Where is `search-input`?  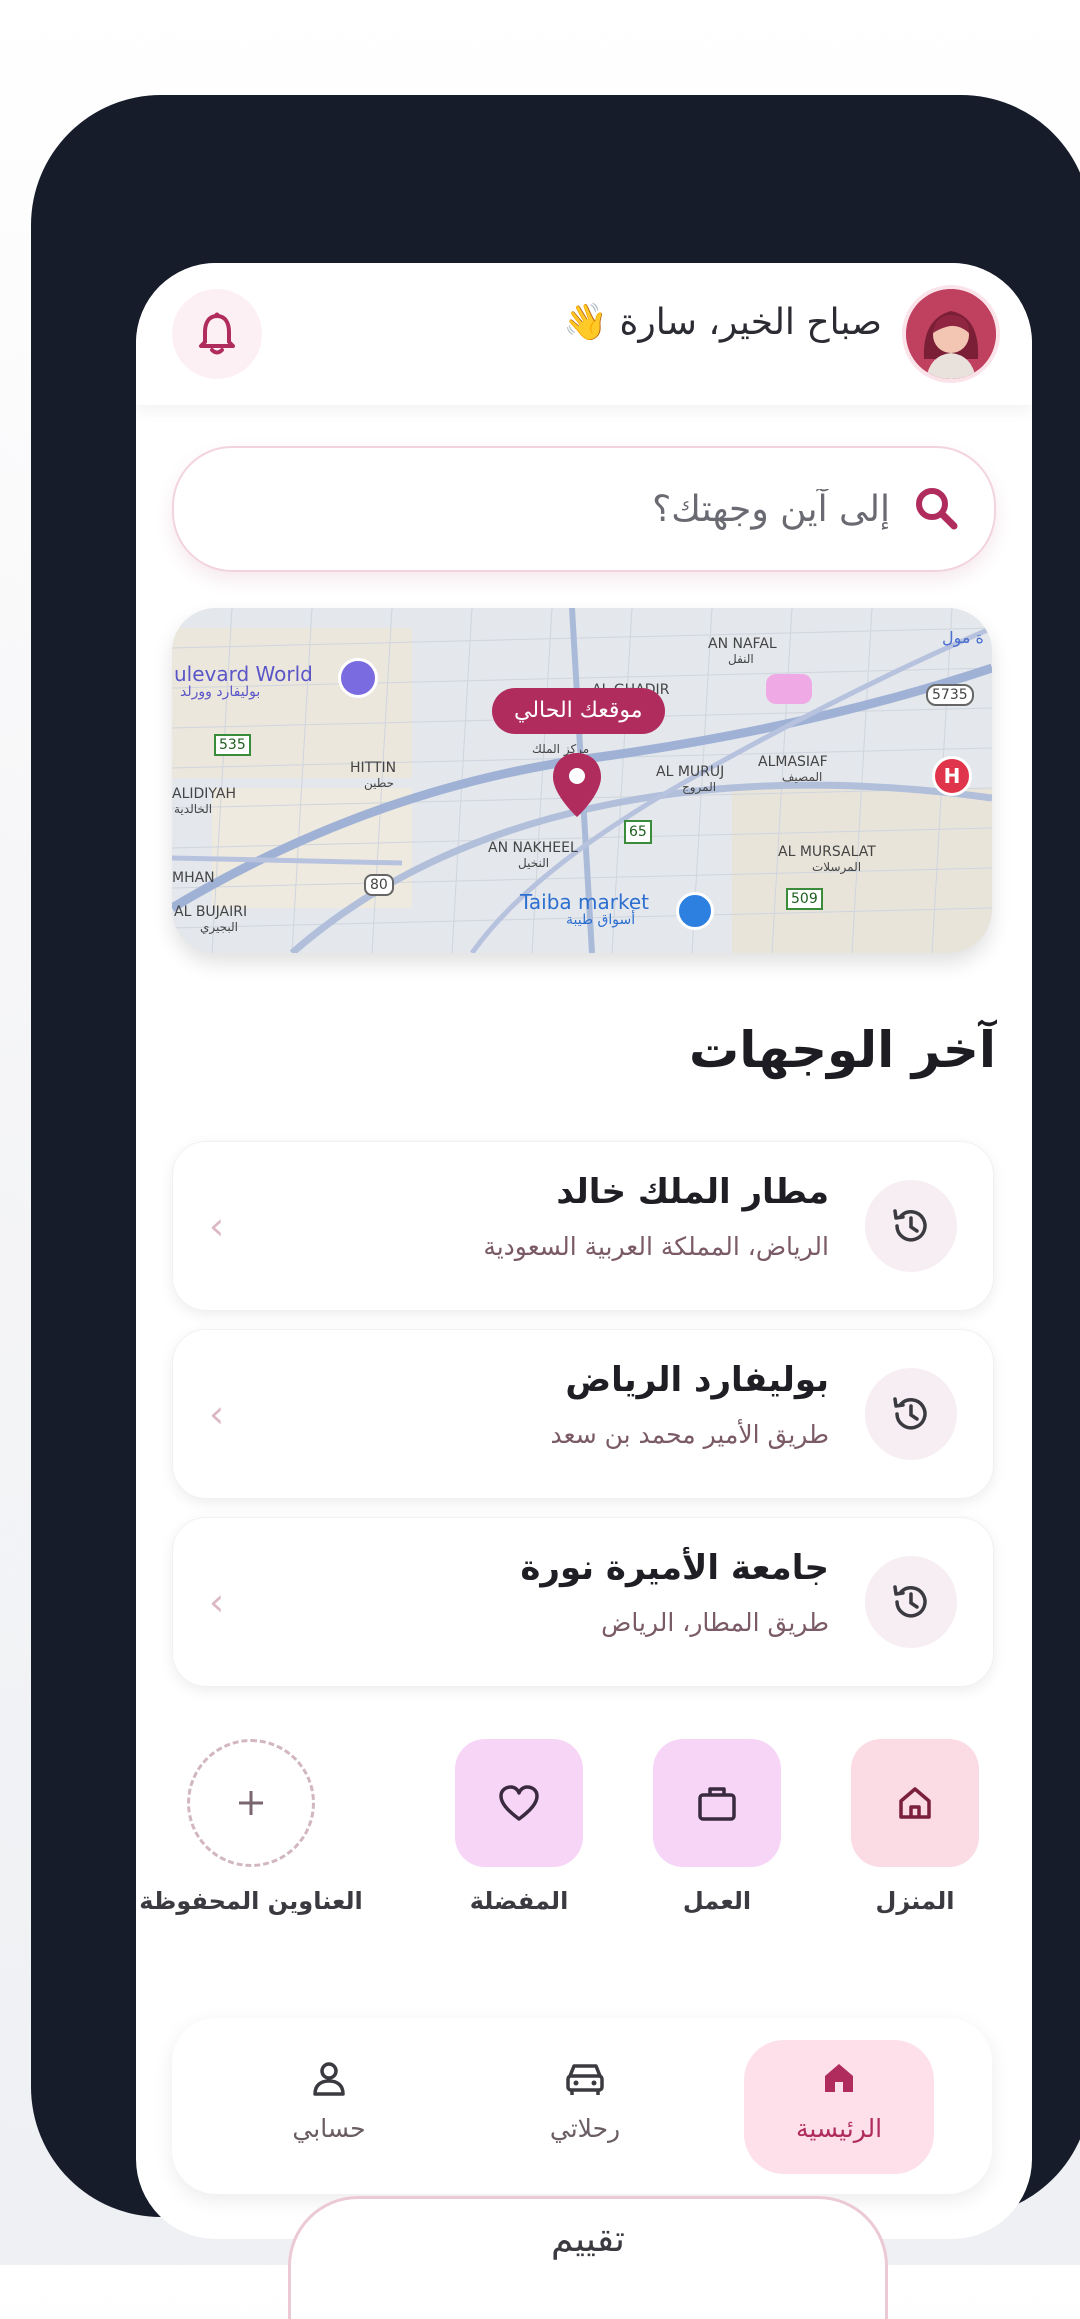 search-input is located at coordinates (580, 509).